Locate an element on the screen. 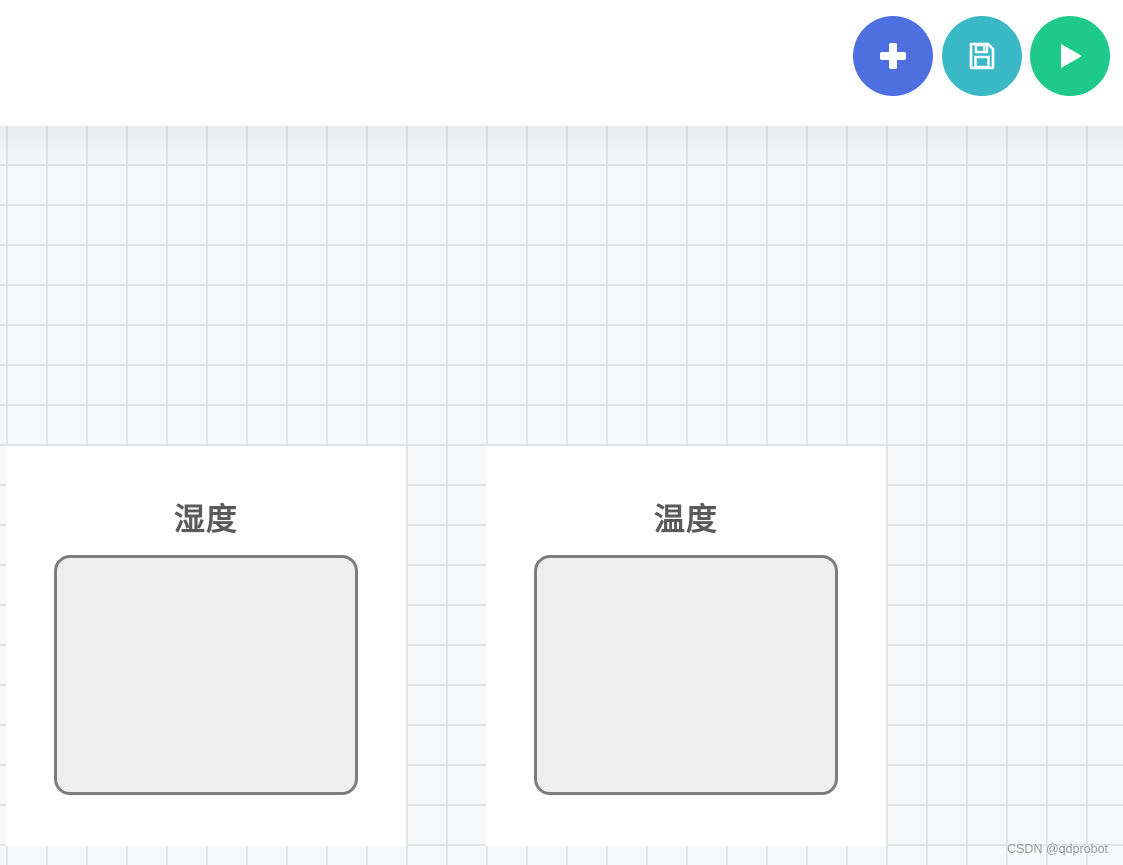  play-icon is located at coordinates (1071, 56).